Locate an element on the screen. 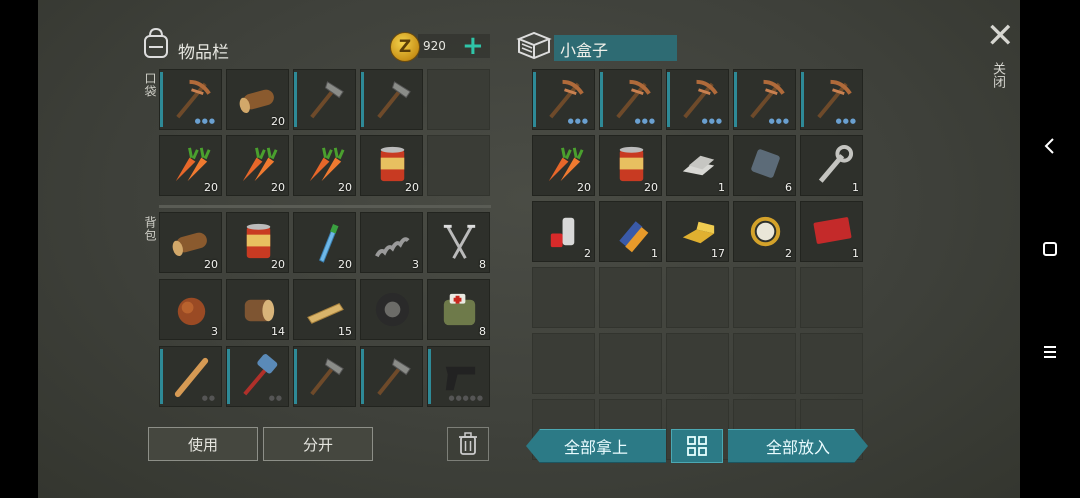 Image resolution: width=1080 pixels, height=498 pixels. home-button is located at coordinates (1050, 249).